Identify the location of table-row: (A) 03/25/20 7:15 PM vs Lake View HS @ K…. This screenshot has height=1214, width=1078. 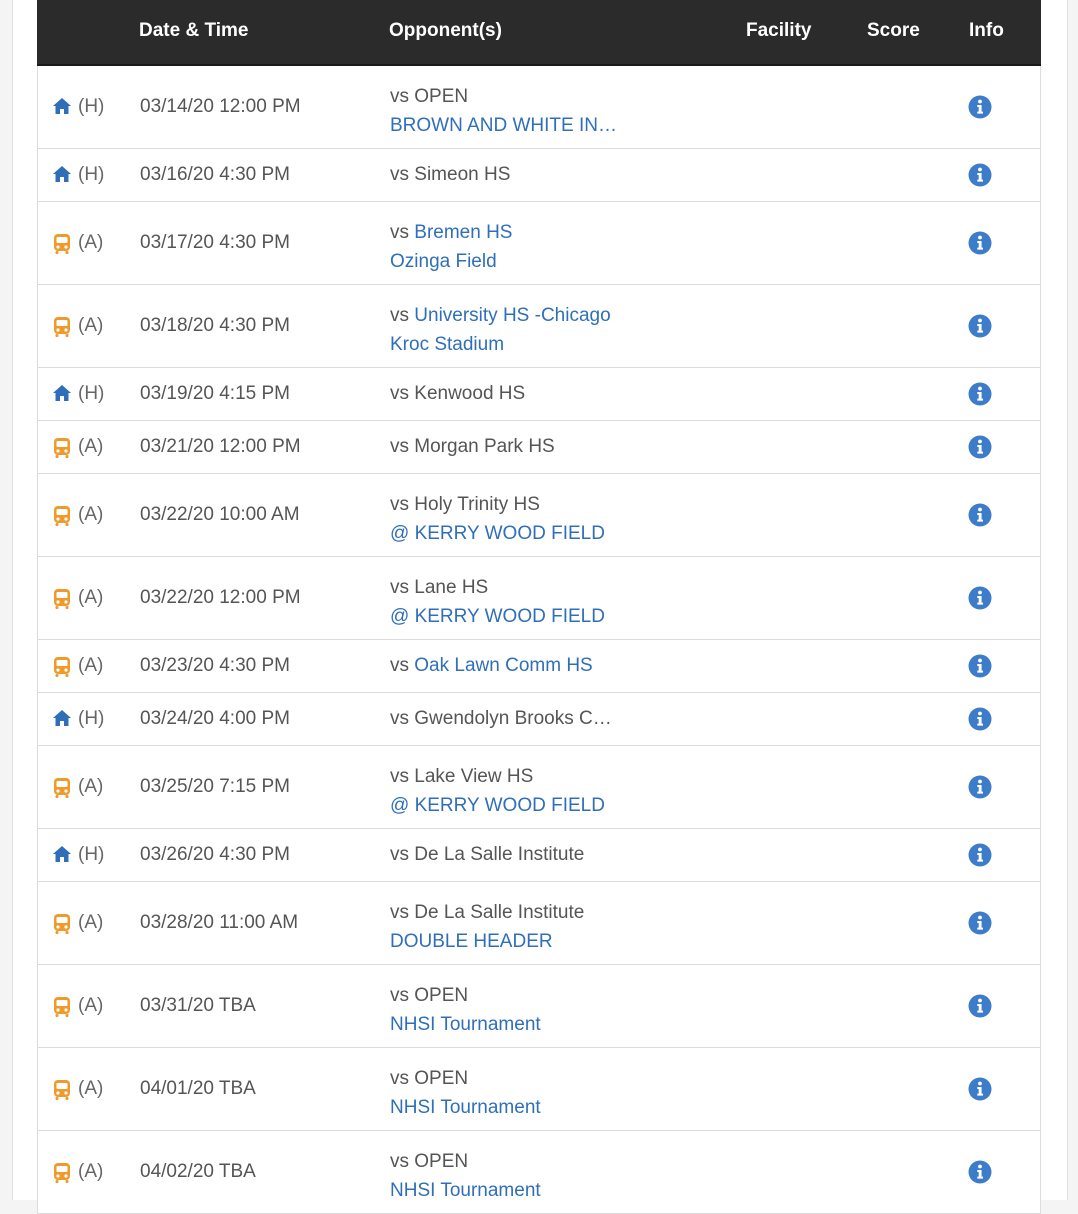
(539, 787).